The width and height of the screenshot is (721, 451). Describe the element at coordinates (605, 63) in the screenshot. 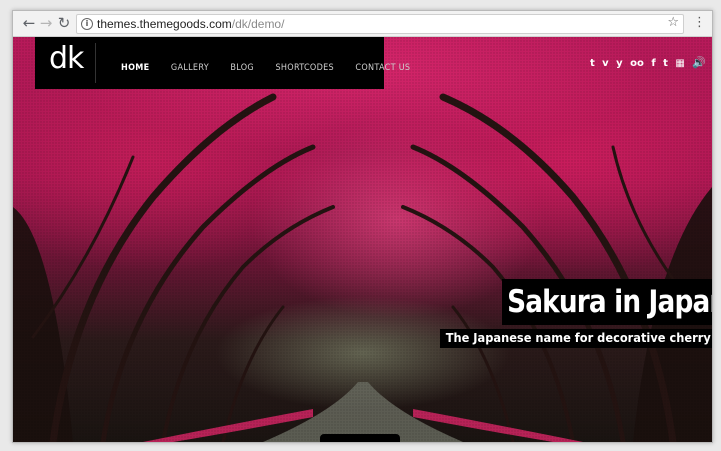

I see `vimeo-icon: v` at that location.